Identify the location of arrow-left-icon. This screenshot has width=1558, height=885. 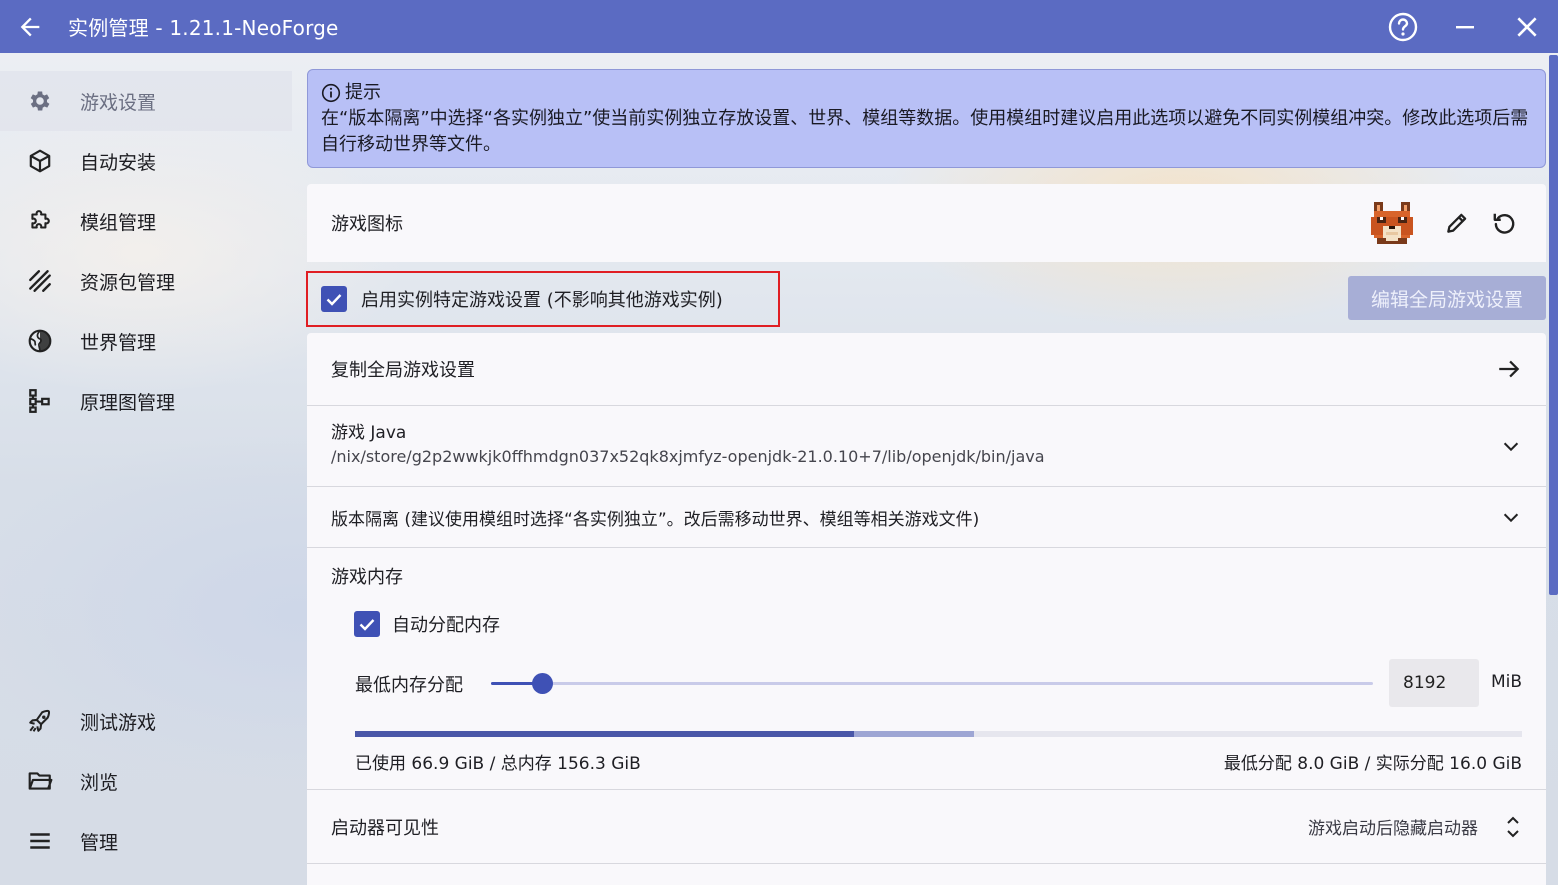
(30, 26).